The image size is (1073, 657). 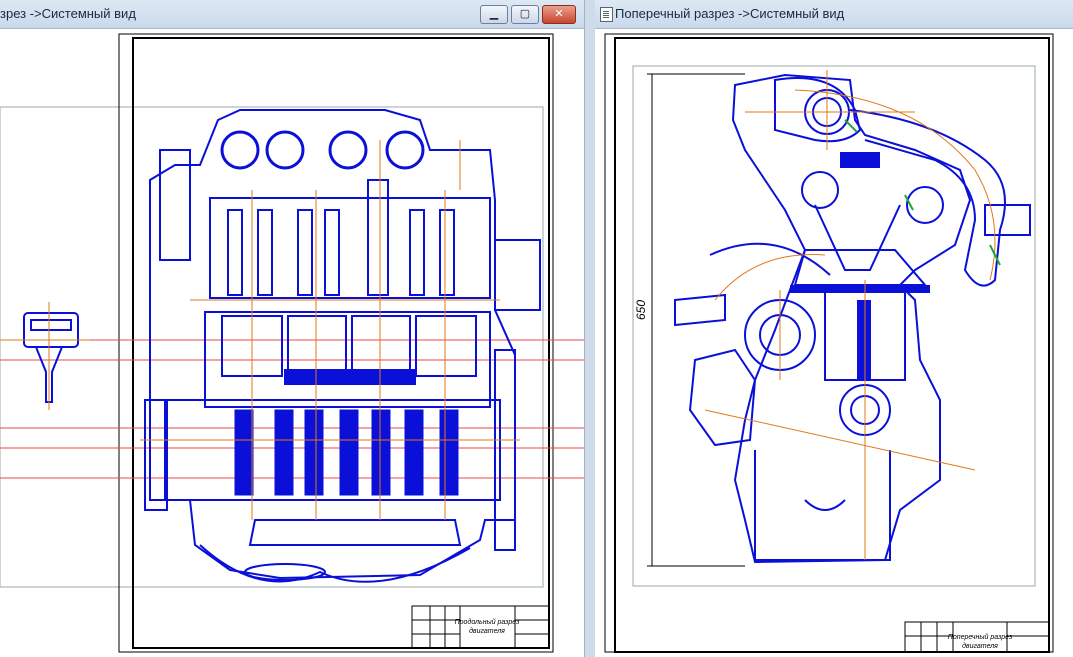 What do you see at coordinates (980, 637) in the screenshot?
I see `right-stamp-line1: Поперечный разрез` at bounding box center [980, 637].